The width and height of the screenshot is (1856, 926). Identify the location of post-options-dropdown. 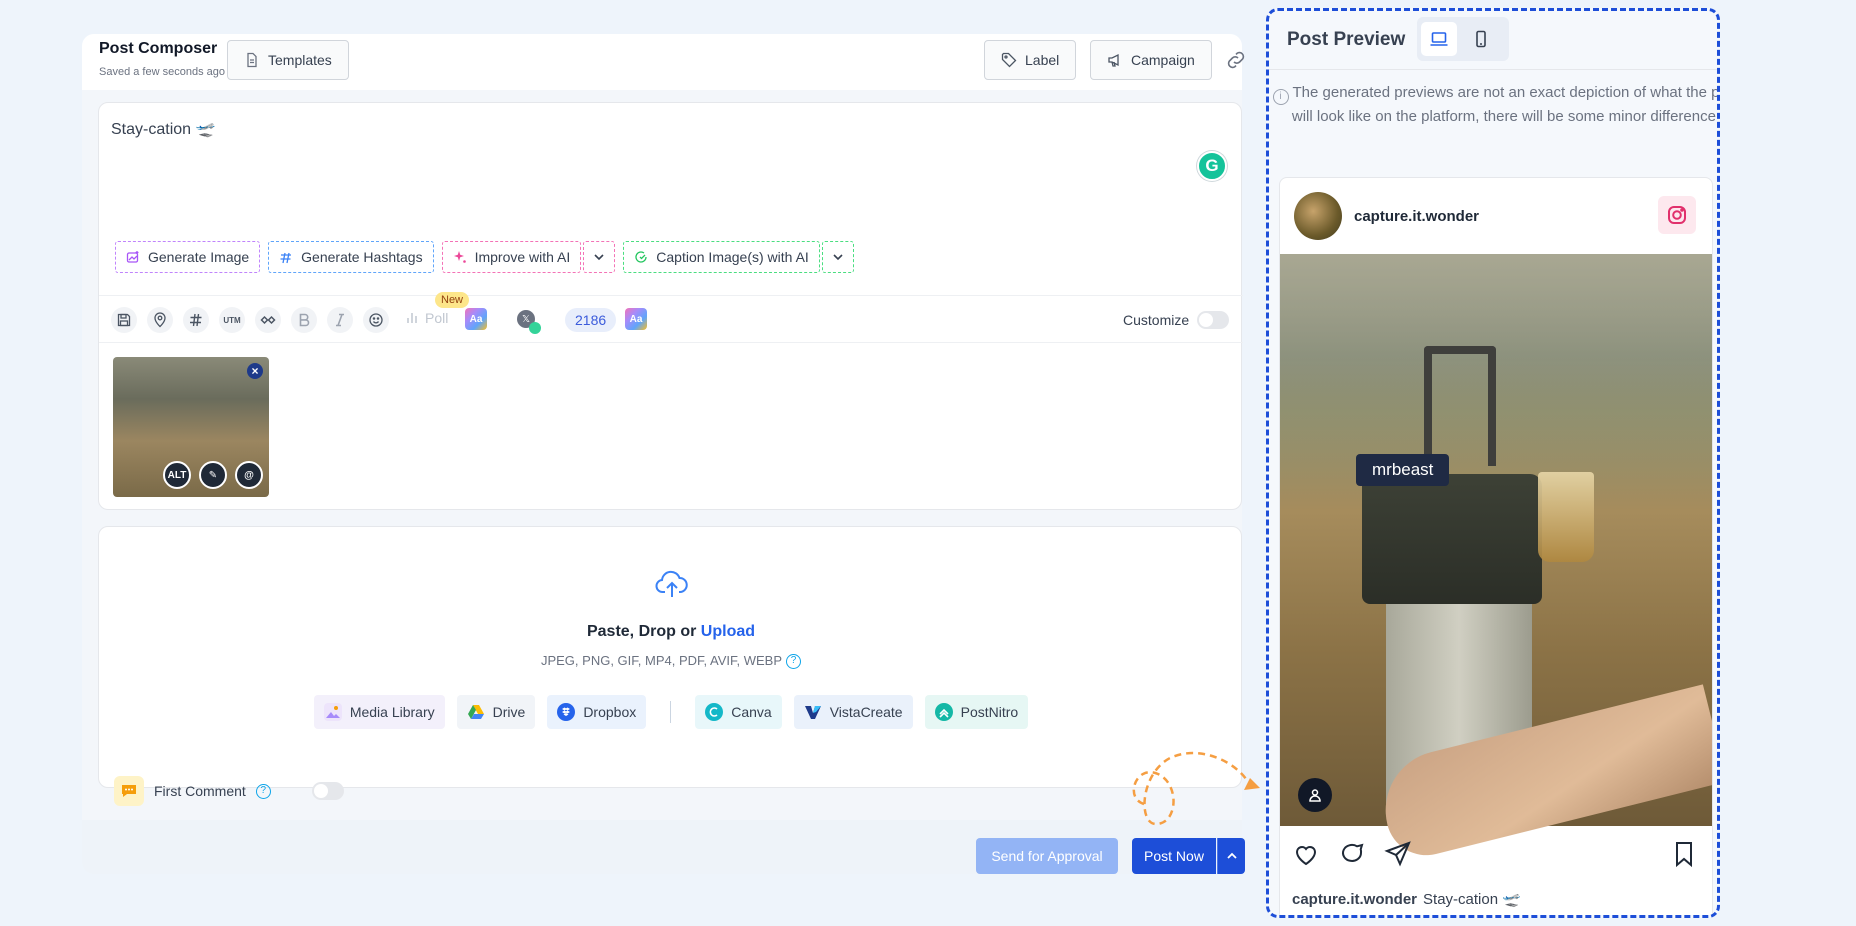
(1231, 856).